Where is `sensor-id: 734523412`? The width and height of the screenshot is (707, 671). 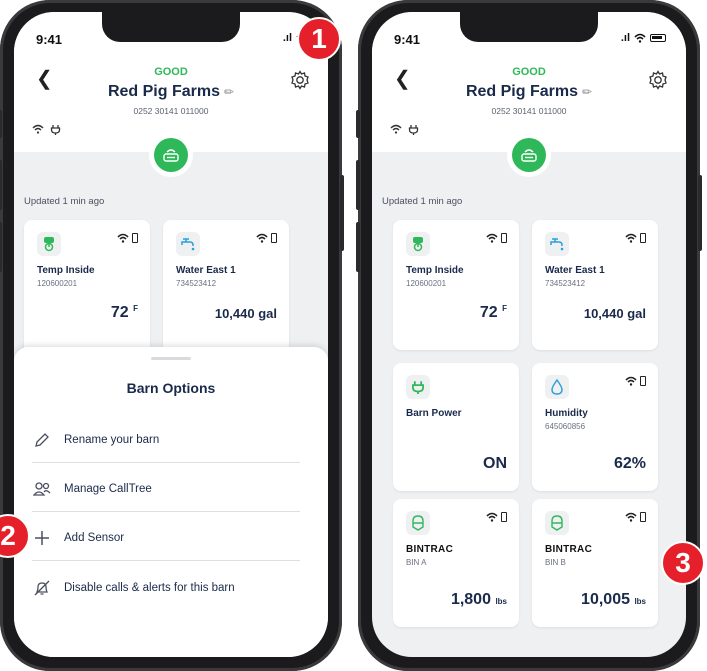 sensor-id: 734523412 is located at coordinates (565, 283).